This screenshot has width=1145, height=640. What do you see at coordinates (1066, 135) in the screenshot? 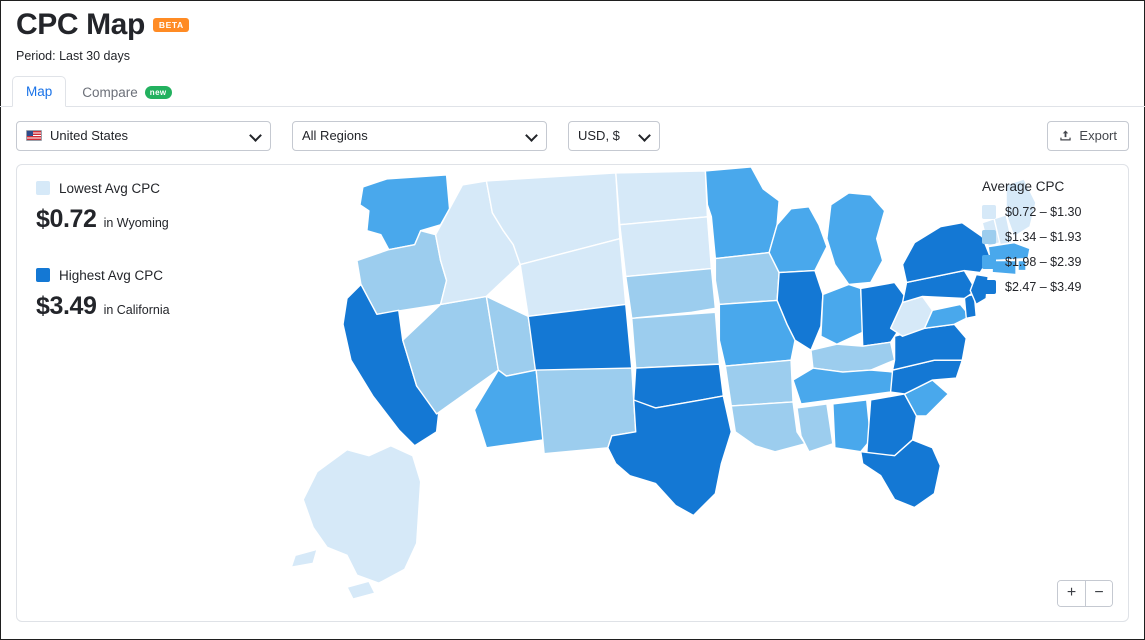
I see `upload-icon` at bounding box center [1066, 135].